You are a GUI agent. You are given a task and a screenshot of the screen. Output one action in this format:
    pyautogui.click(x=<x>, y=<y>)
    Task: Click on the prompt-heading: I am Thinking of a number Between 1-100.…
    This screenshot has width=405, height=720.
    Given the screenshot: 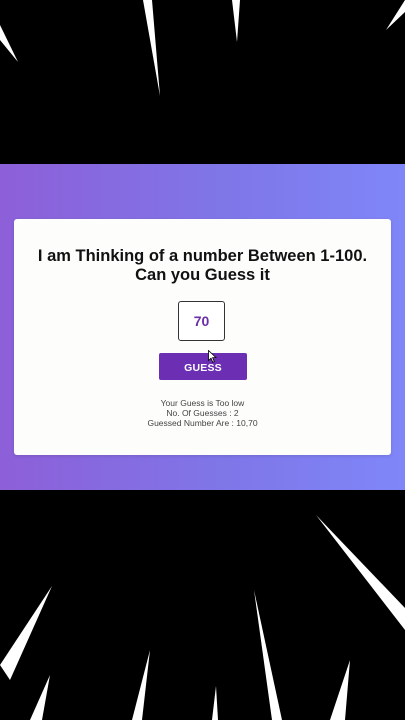 What is the action you would take?
    pyautogui.click(x=202, y=266)
    